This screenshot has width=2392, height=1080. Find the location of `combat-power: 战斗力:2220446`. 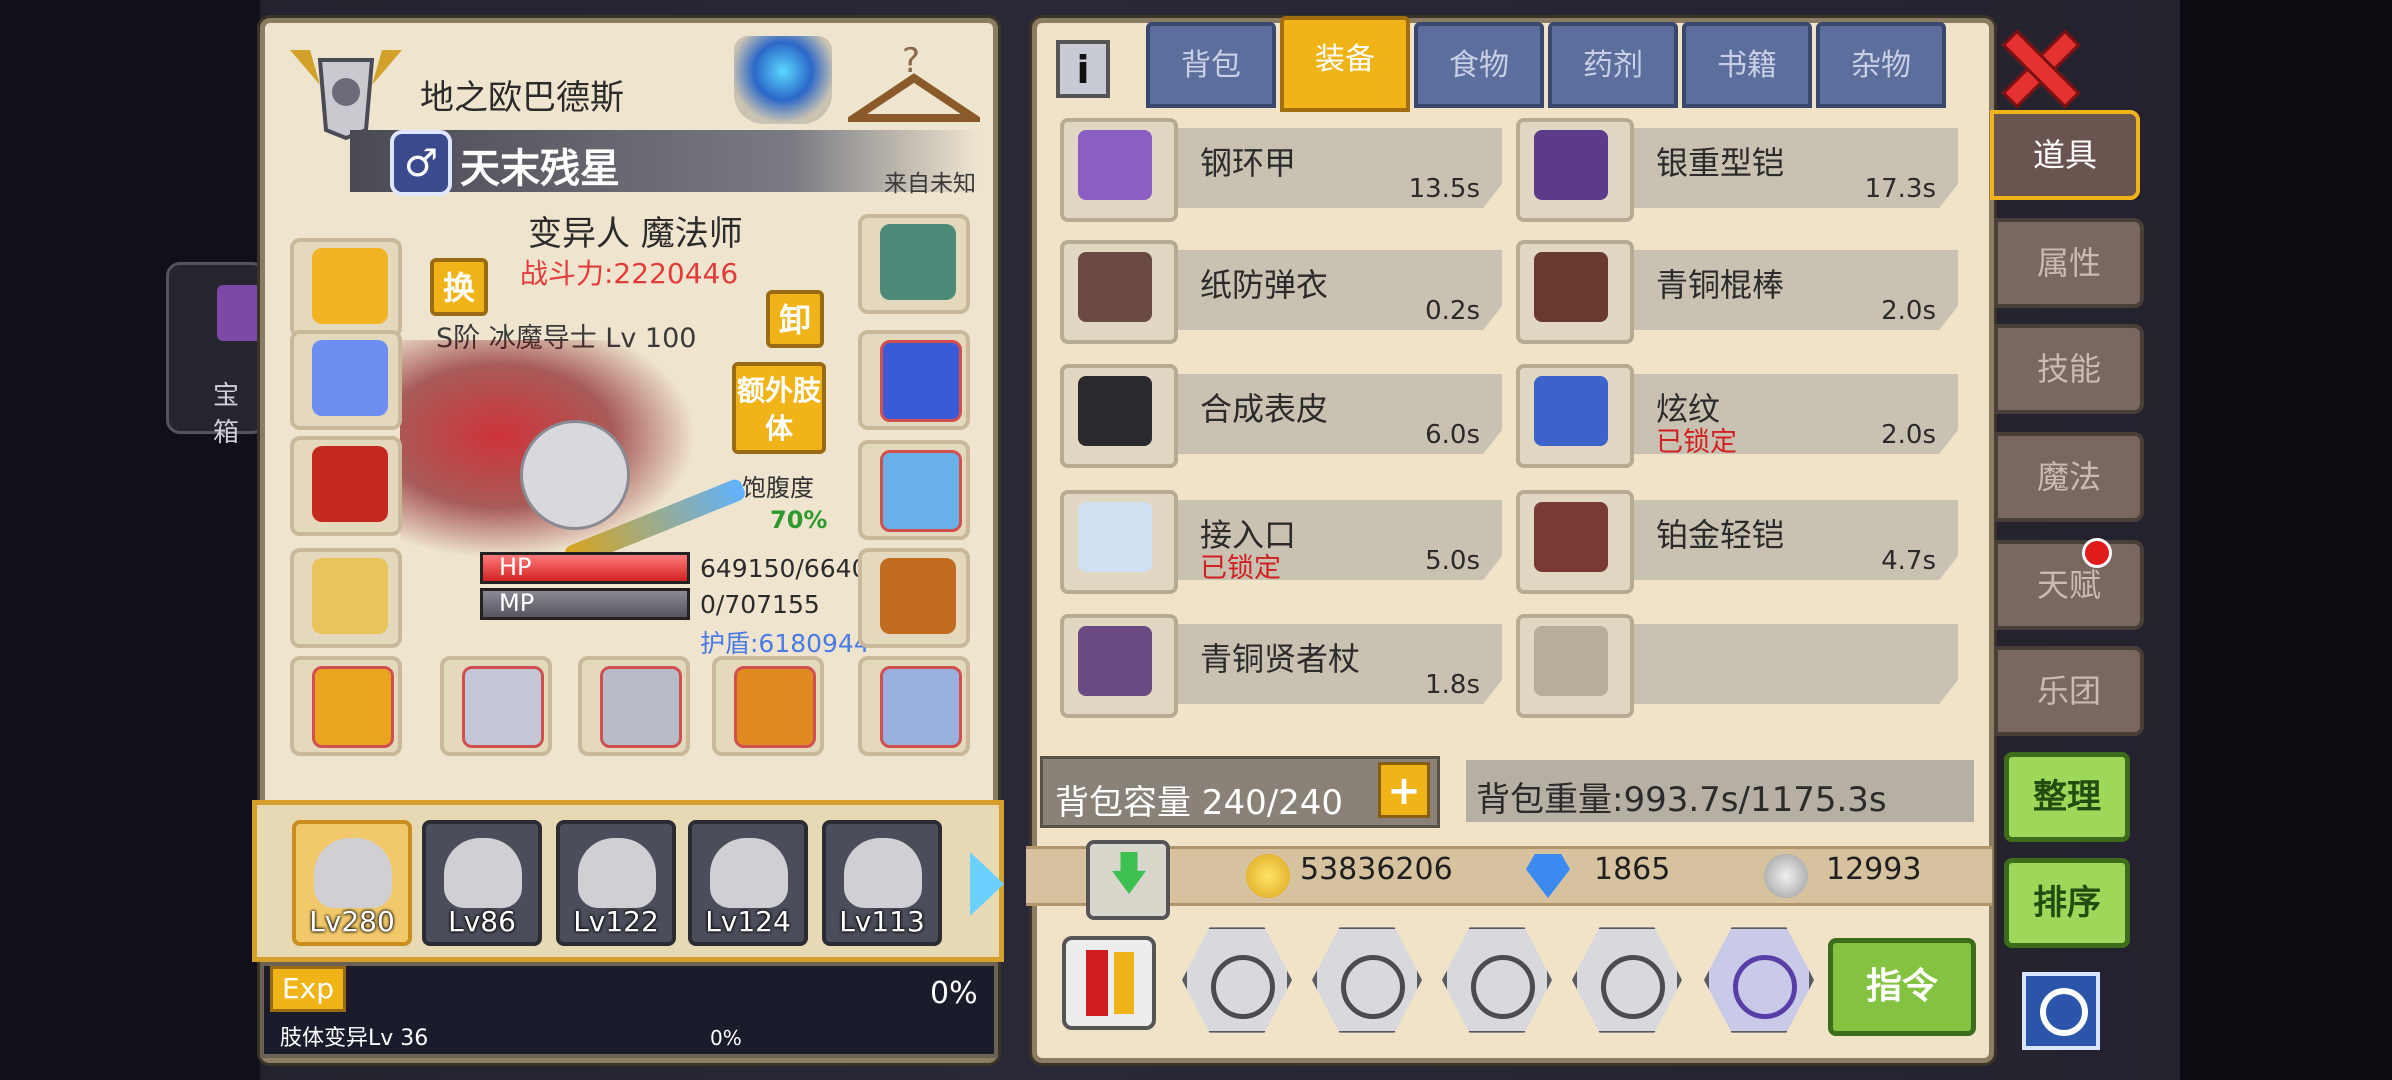

combat-power: 战斗力:2220446 is located at coordinates (629, 273).